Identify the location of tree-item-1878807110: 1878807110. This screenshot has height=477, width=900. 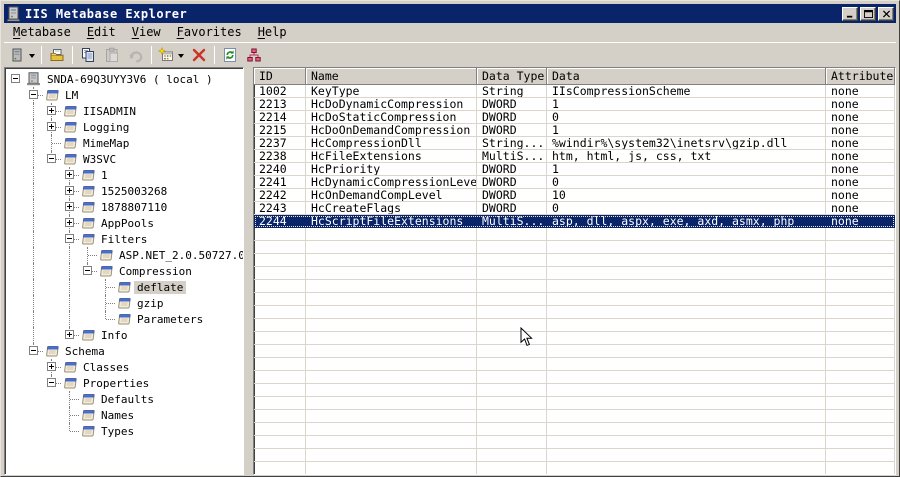
(125, 207).